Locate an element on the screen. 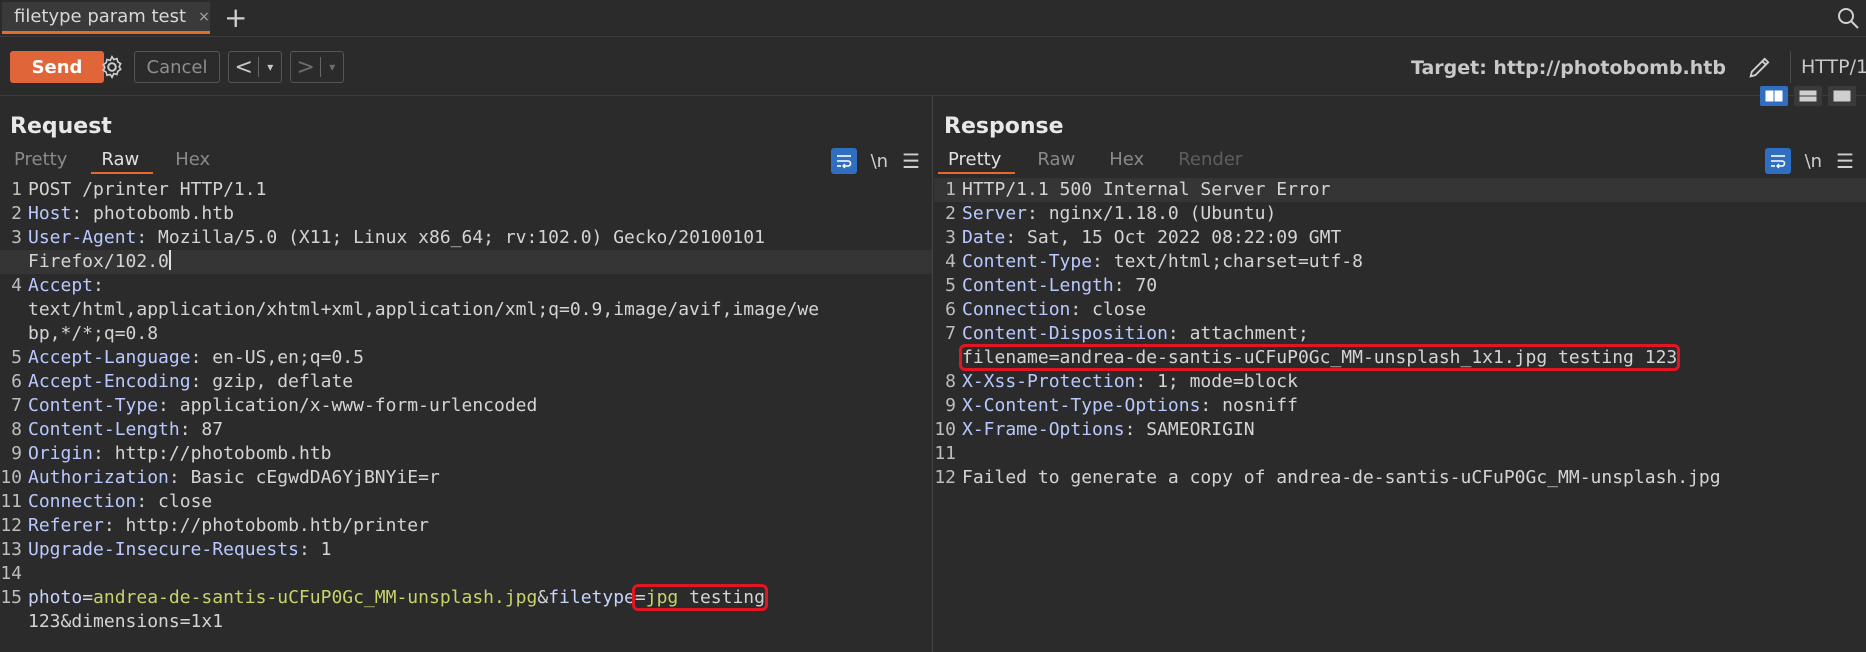 Image resolution: width=1866 pixels, height=652 pixels. line-number: 7 is located at coordinates (950, 333).